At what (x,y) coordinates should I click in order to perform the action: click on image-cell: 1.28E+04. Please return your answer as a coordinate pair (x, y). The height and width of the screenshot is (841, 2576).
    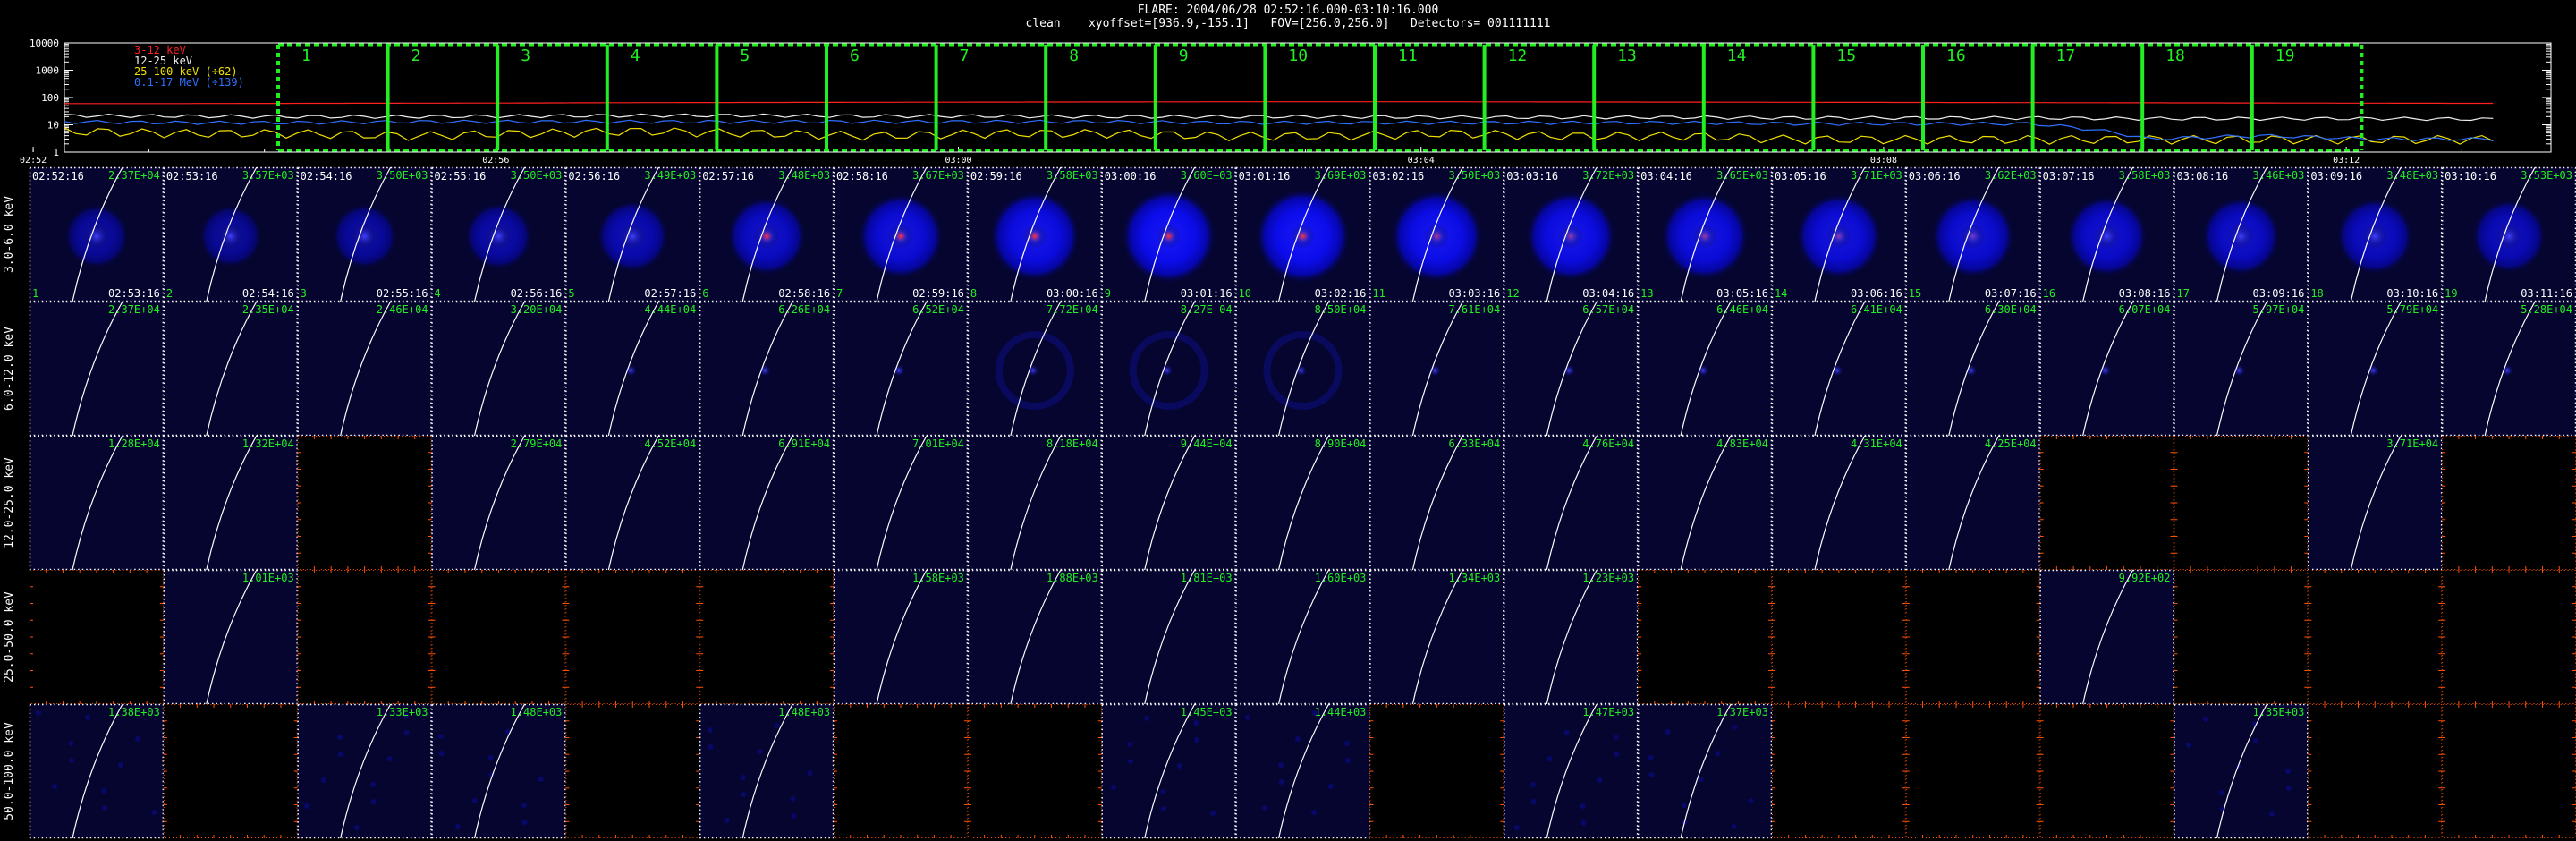
    Looking at the image, I should click on (97, 503).